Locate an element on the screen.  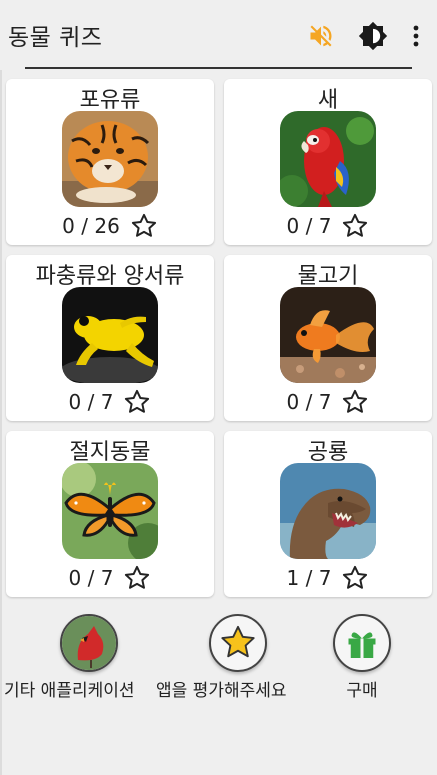
app-bar: 동물 퀴즈 is located at coordinates (218, 35).